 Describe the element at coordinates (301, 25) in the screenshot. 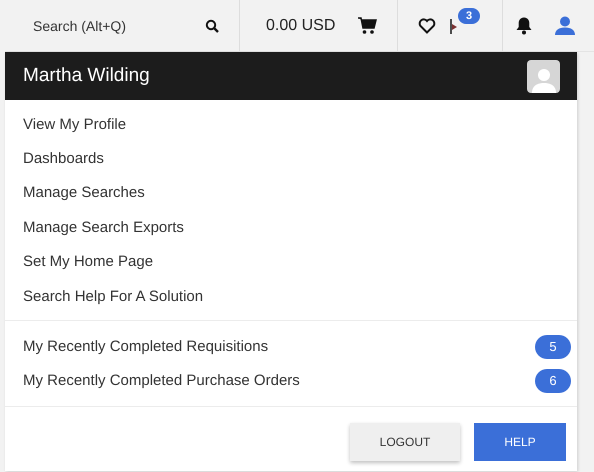

I see `cart-total: 0.00 USD` at that location.